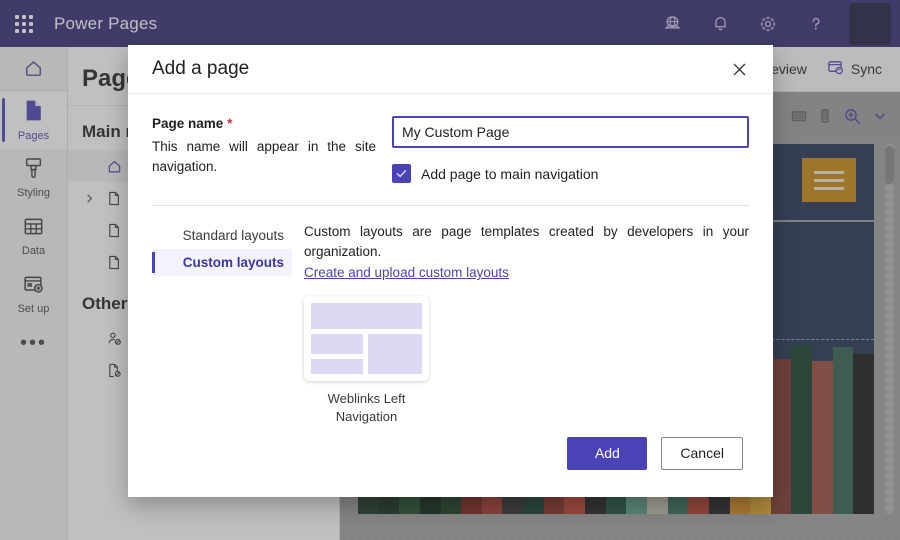 The height and width of the screenshot is (540, 900). I want to click on section-divider, so click(450, 206).